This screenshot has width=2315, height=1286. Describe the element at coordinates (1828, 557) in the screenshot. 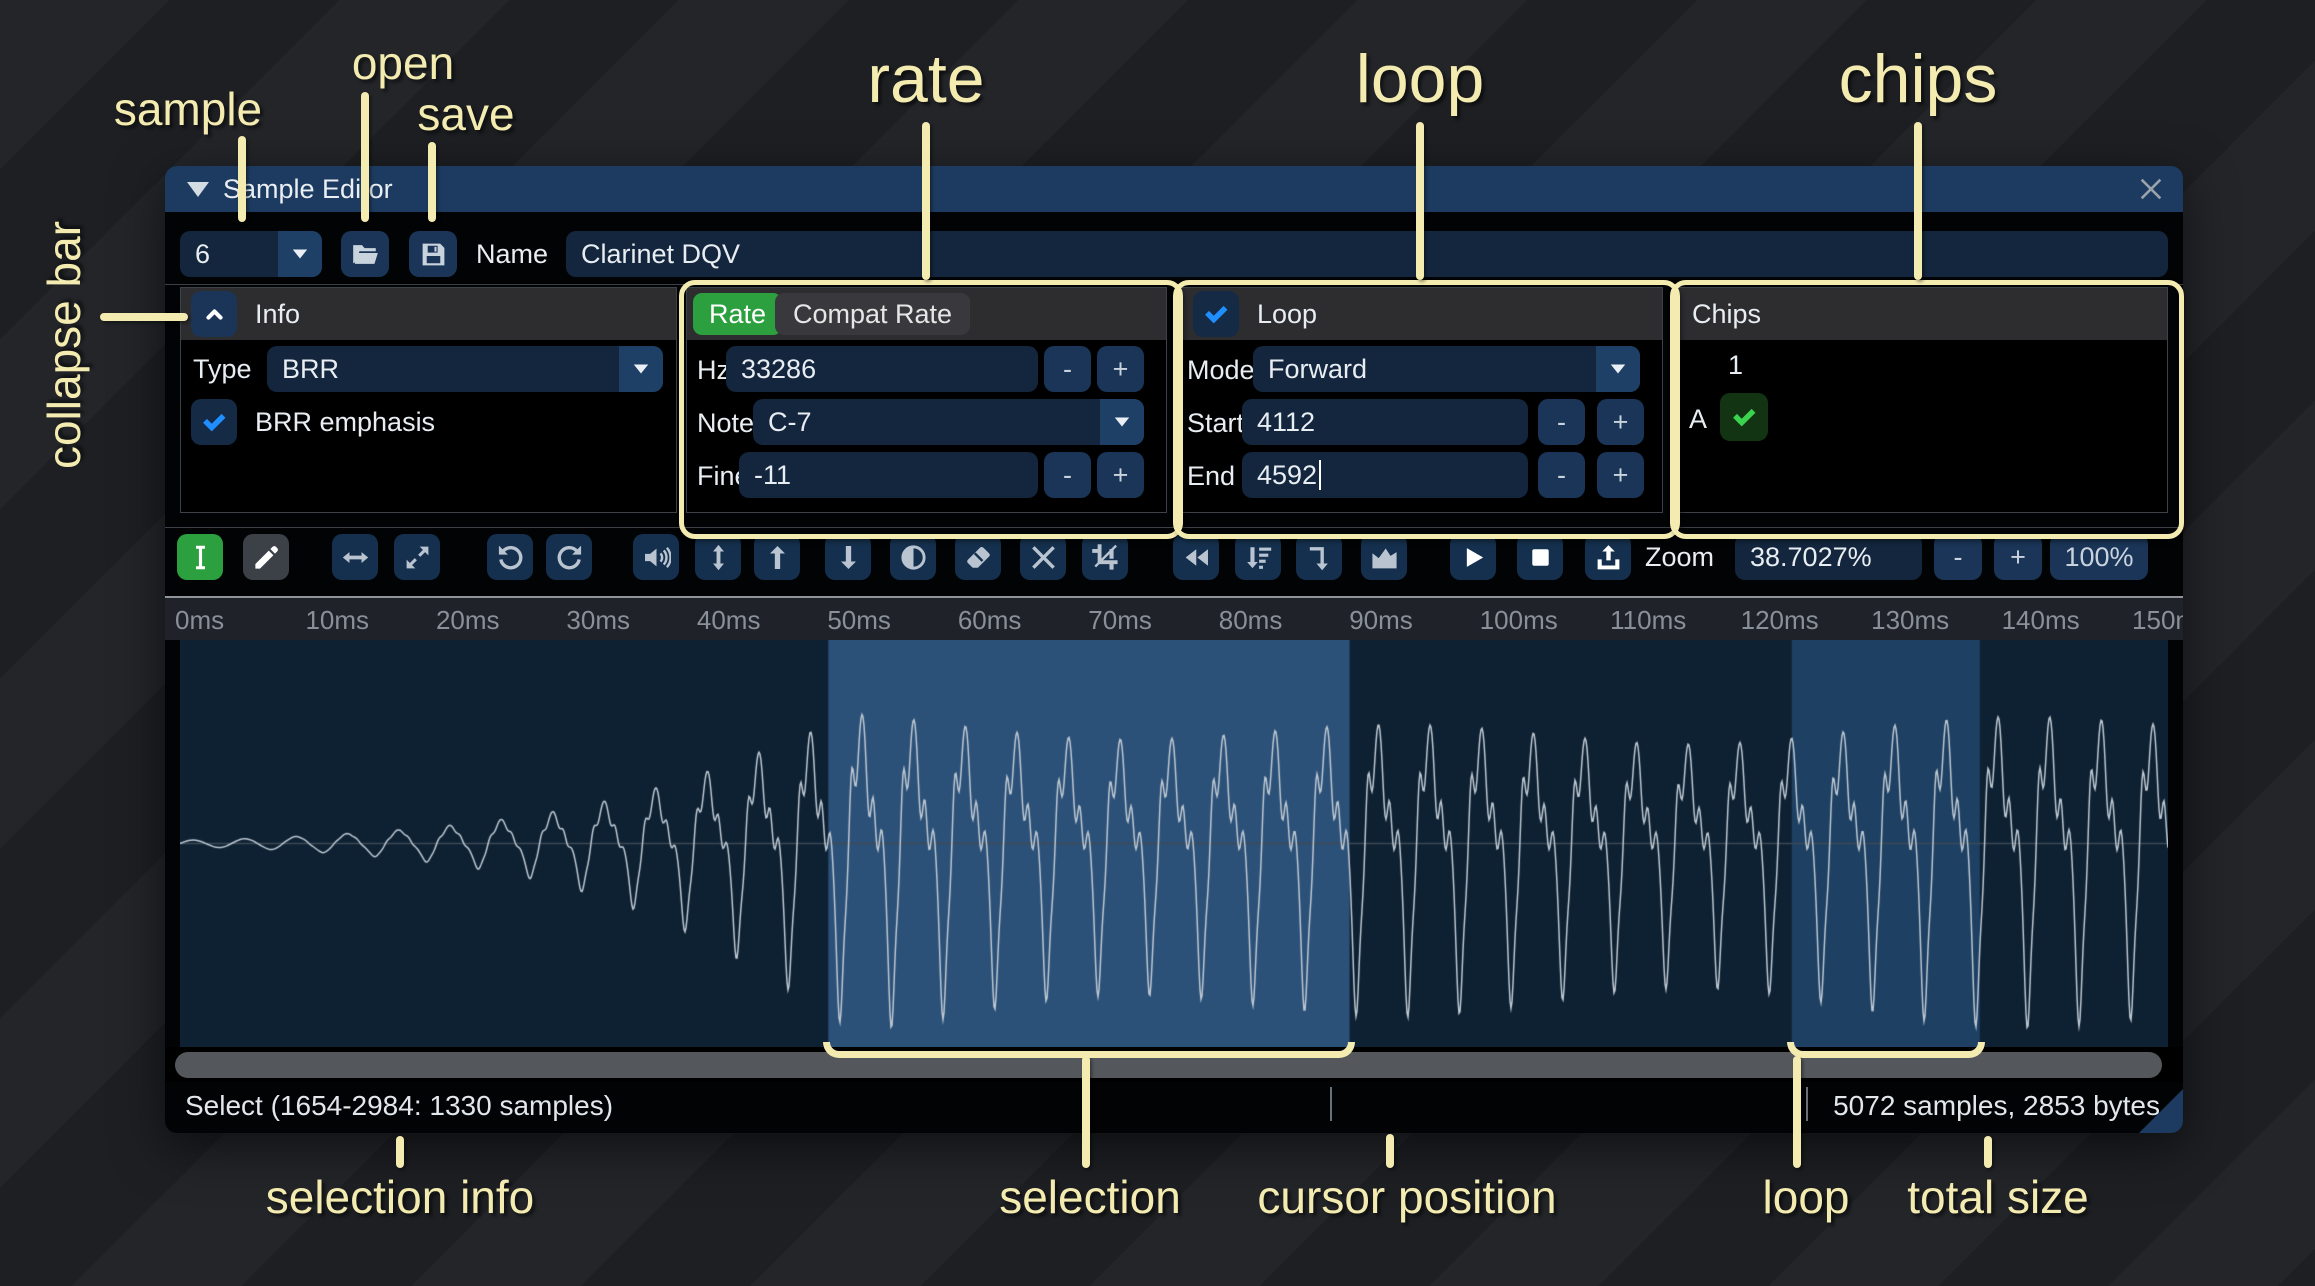

I see `zoom-input: 38.7027%` at that location.